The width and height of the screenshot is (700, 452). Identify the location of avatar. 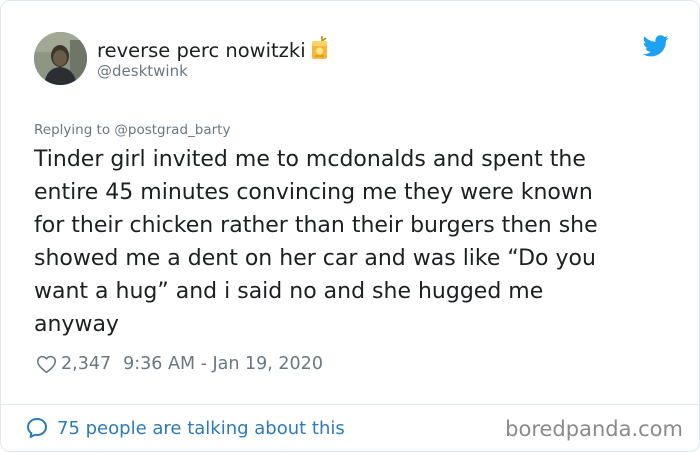
(60, 58).